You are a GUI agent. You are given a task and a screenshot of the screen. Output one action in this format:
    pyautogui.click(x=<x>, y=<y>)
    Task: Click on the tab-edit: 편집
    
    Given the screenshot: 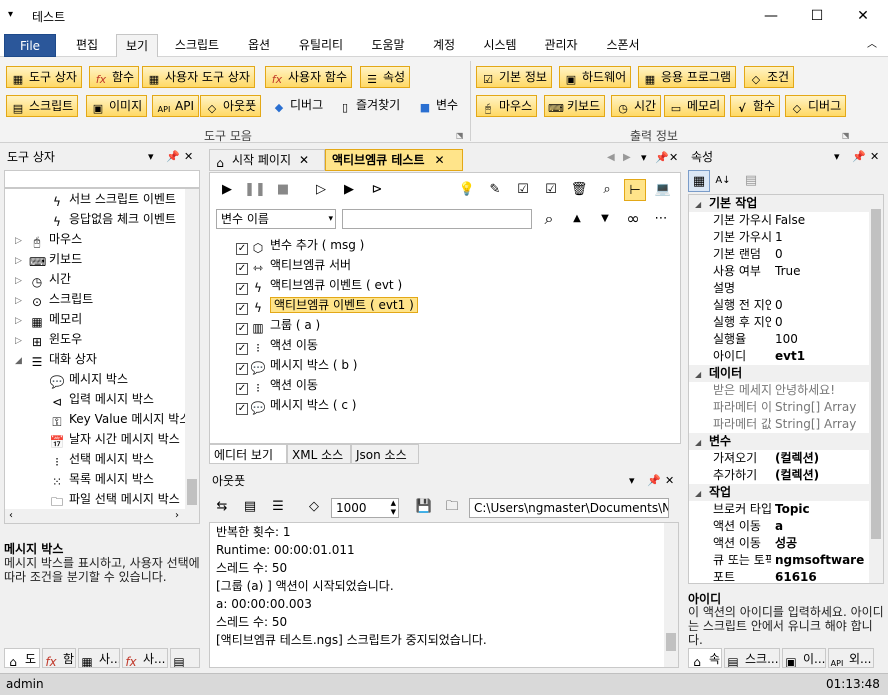 What is the action you would take?
    pyautogui.click(x=87, y=45)
    